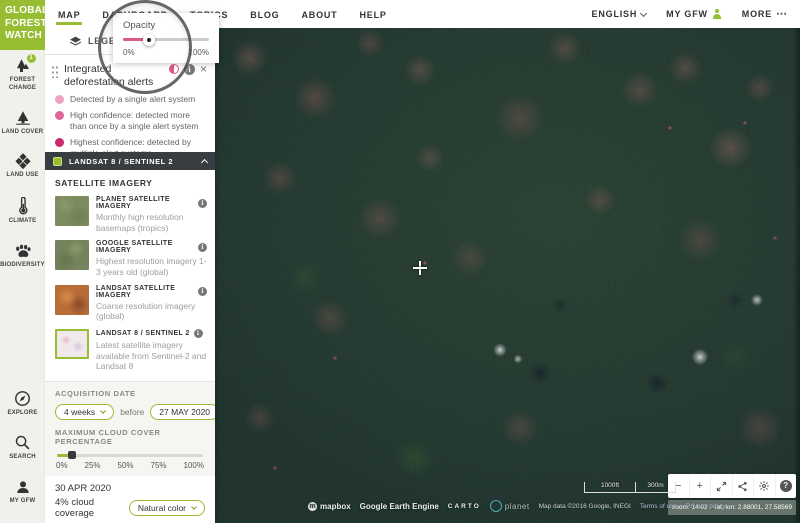 This screenshot has height=523, width=800. I want to click on my-gfw-button: MY GFW, so click(694, 14).